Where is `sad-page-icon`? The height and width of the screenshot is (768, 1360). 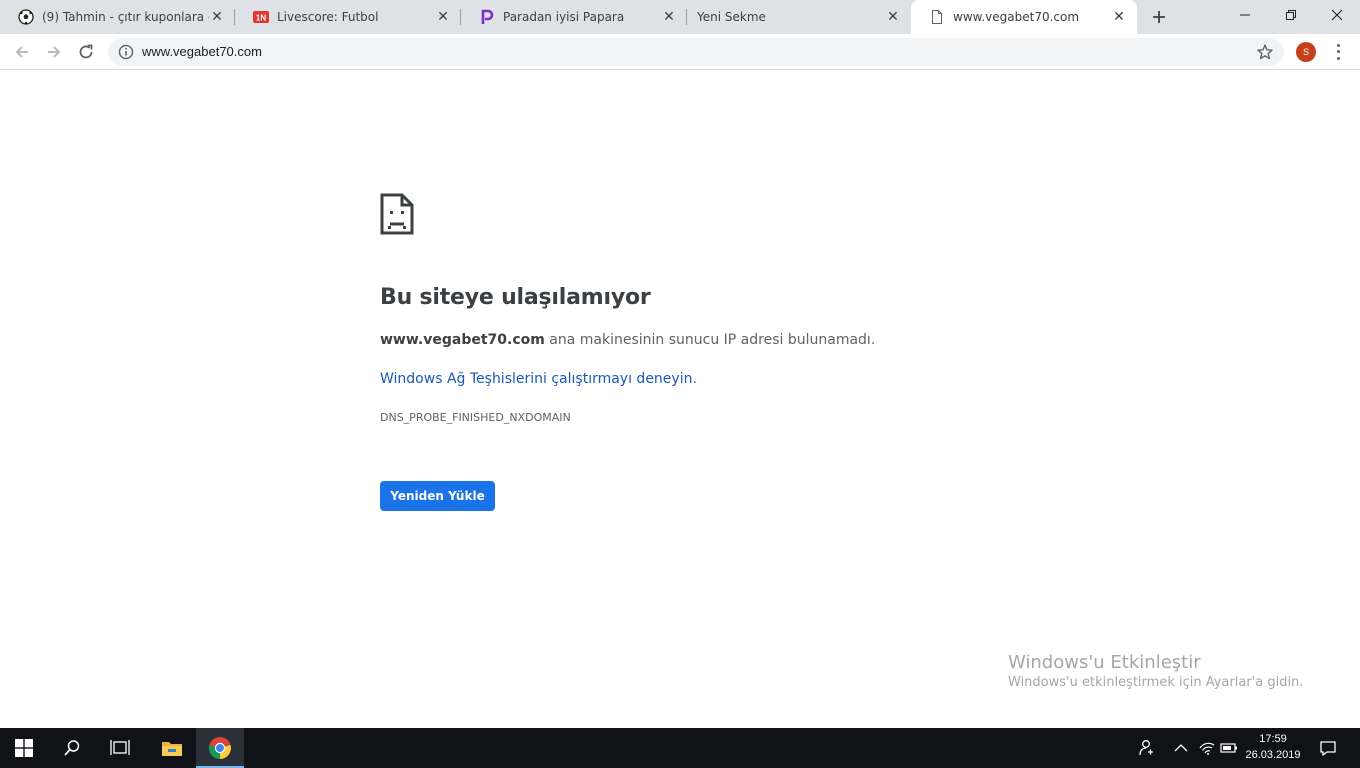
sad-page-icon is located at coordinates (397, 214).